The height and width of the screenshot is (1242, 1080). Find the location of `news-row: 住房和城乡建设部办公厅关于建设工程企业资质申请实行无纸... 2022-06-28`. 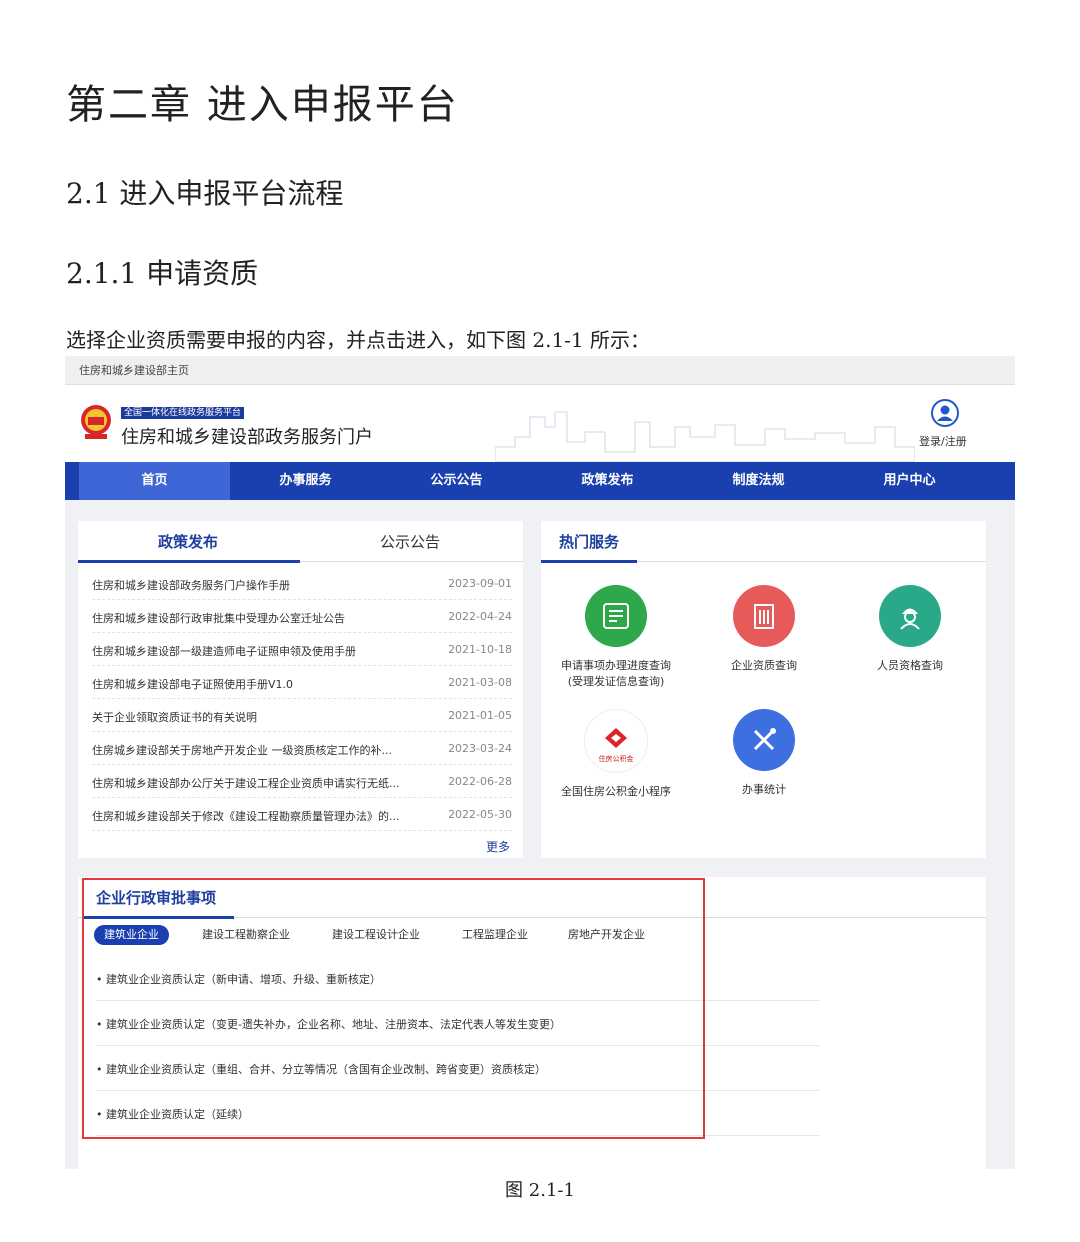

news-row: 住房和城乡建设部办公厅关于建设工程企业资质申请实行无纸... 2022-06-28 is located at coordinates (302, 781).